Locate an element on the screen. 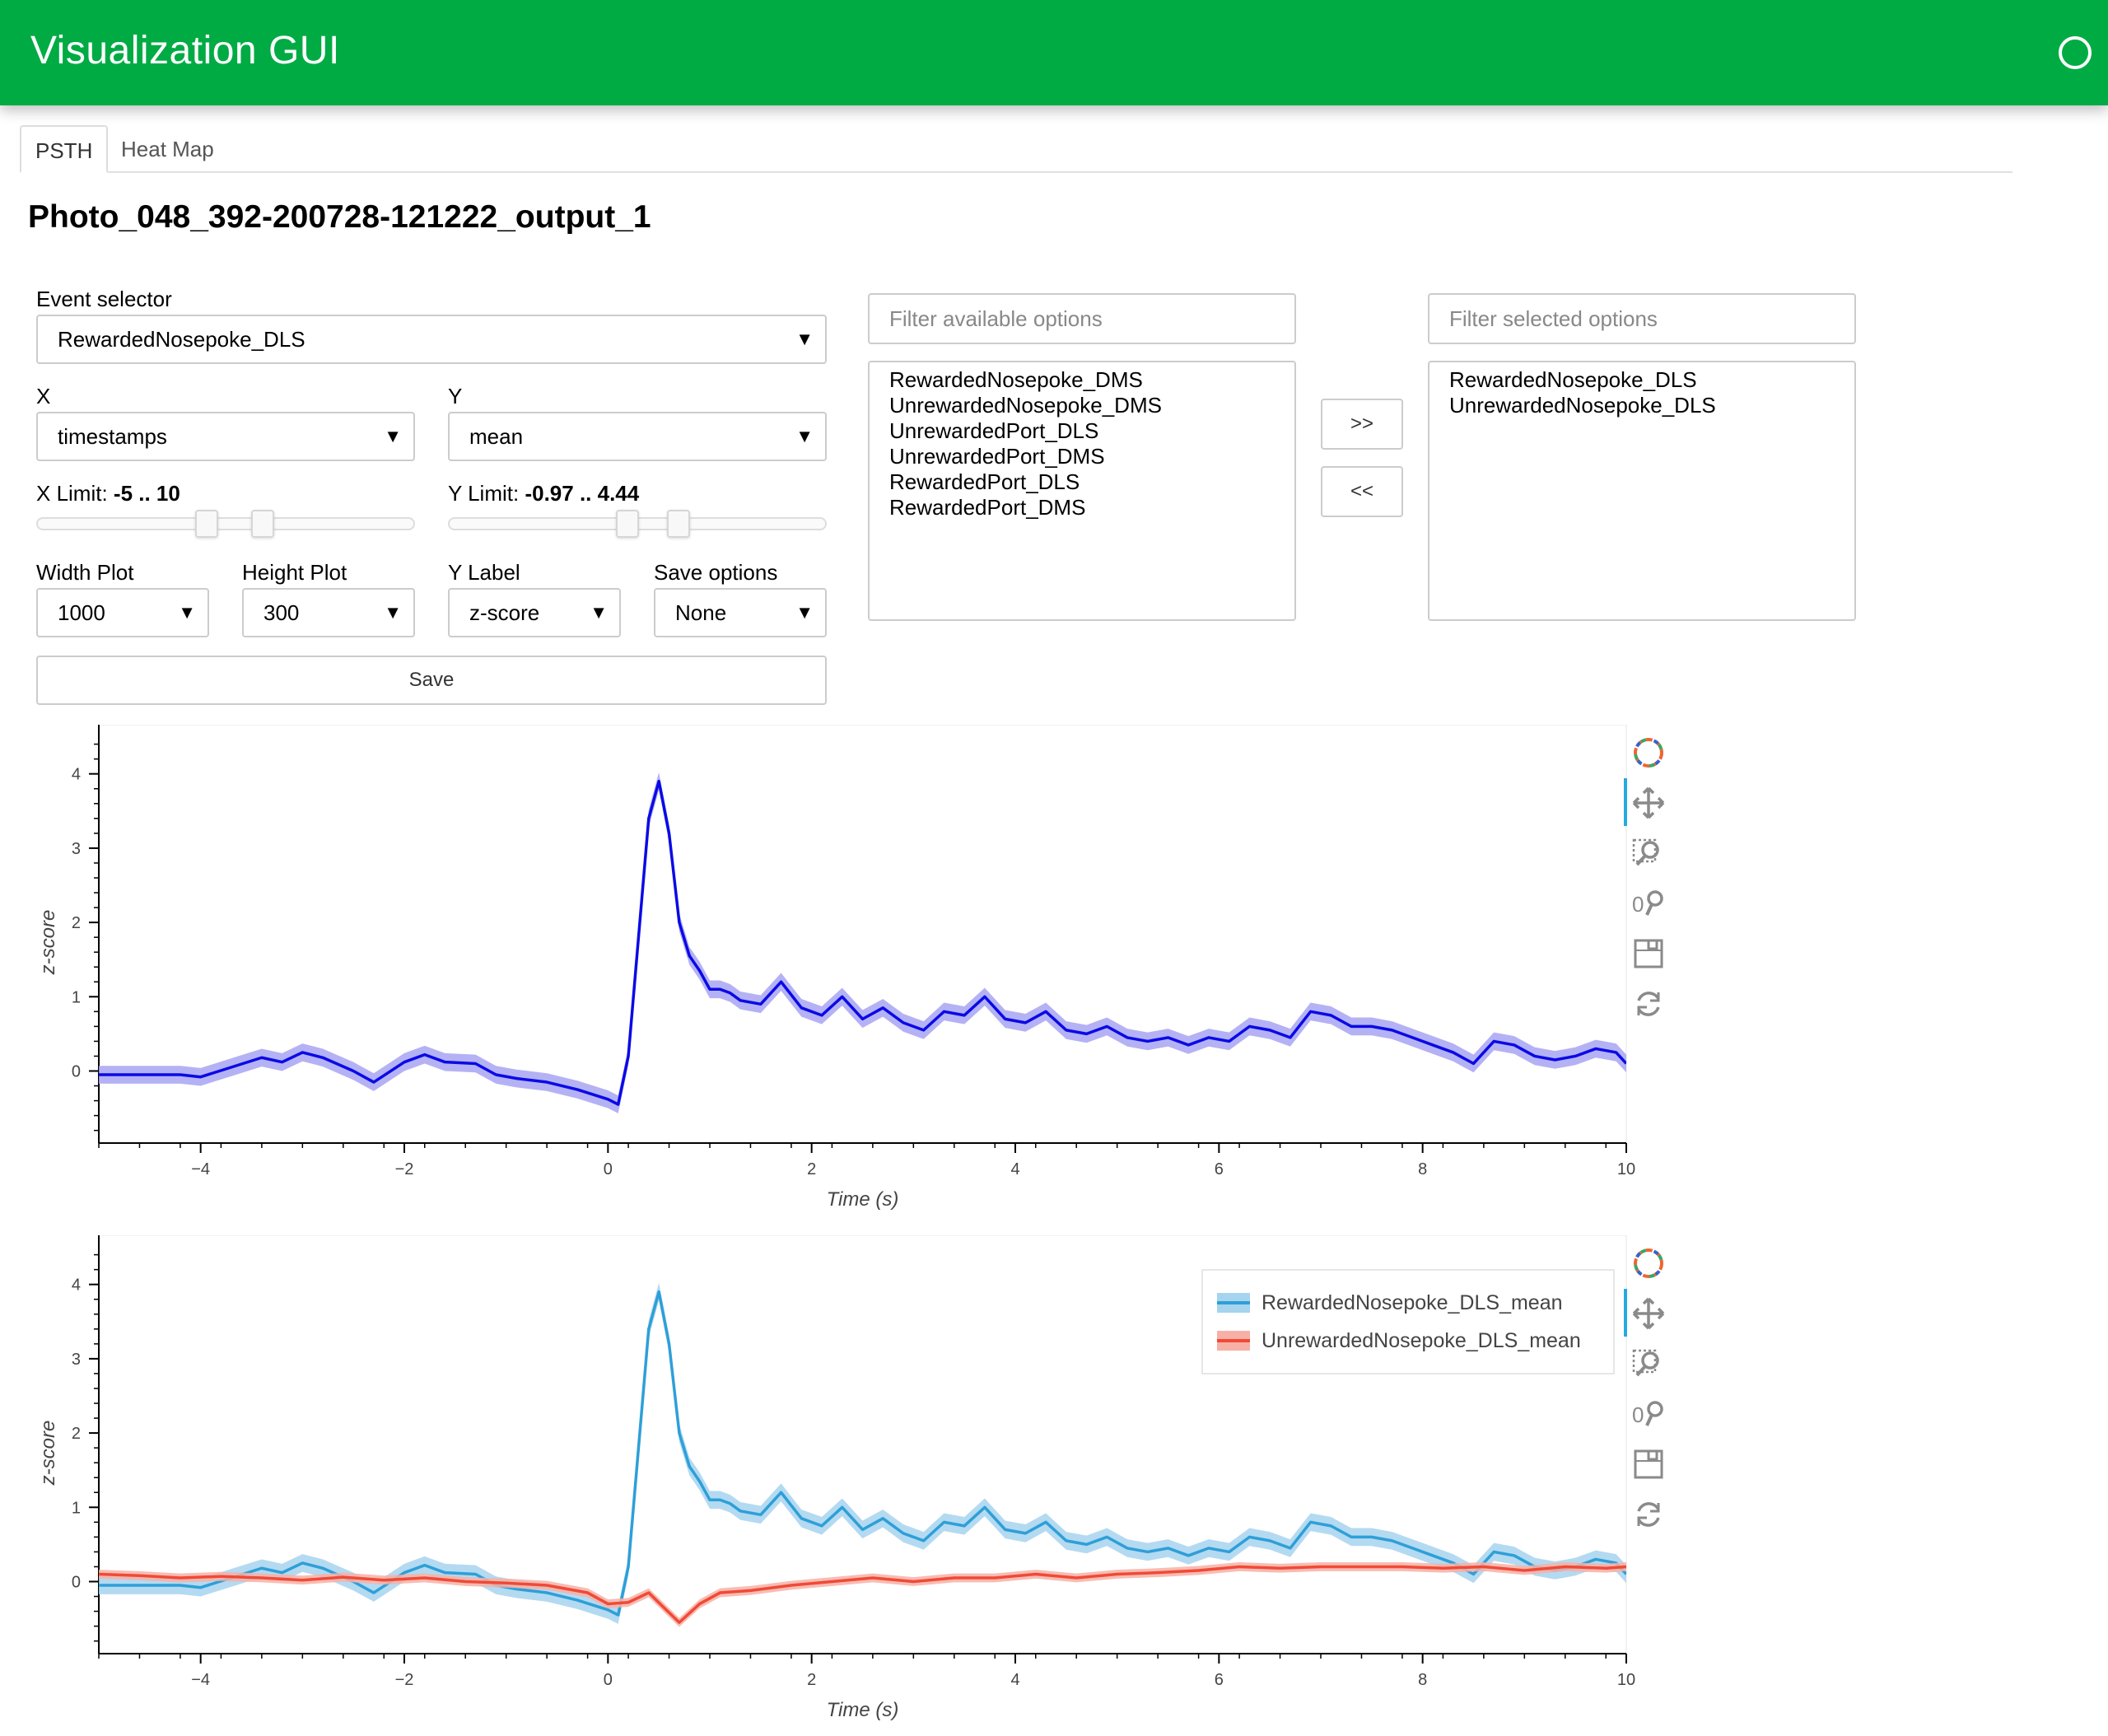 The height and width of the screenshot is (1736, 2108). height-plot-select: 300 ▼ is located at coordinates (328, 612).